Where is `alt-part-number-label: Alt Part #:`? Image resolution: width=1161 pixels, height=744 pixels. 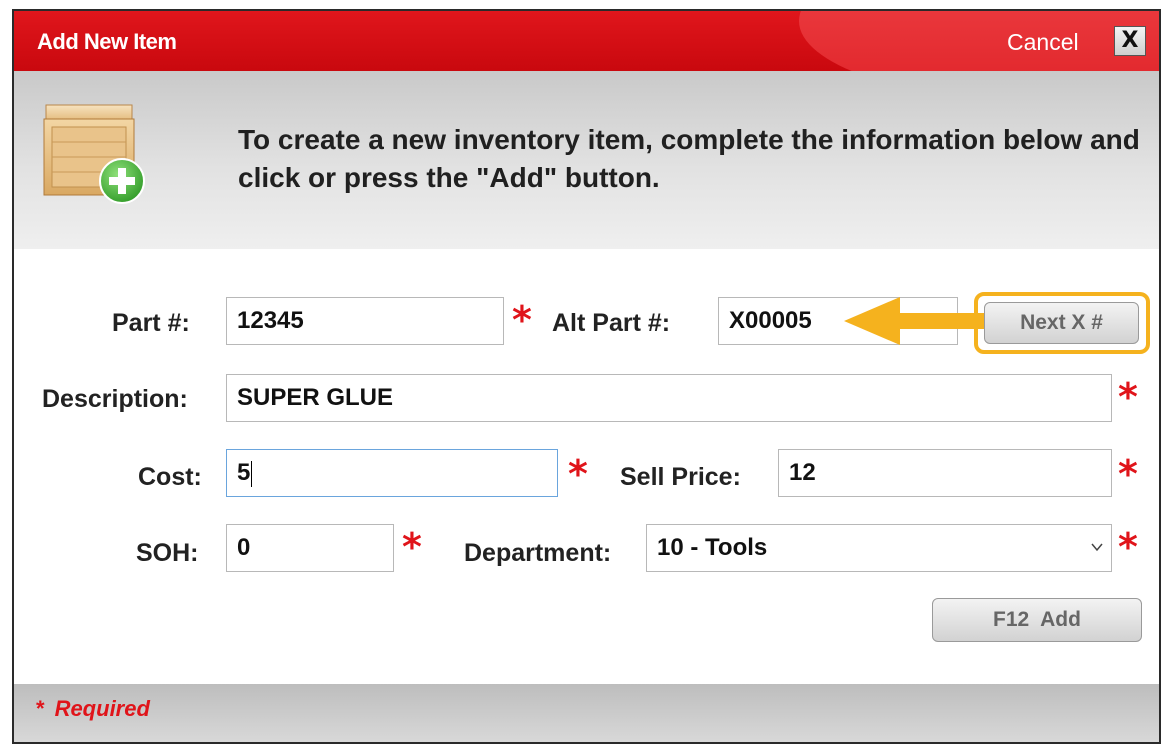
alt-part-number-label: Alt Part #: is located at coordinates (611, 323).